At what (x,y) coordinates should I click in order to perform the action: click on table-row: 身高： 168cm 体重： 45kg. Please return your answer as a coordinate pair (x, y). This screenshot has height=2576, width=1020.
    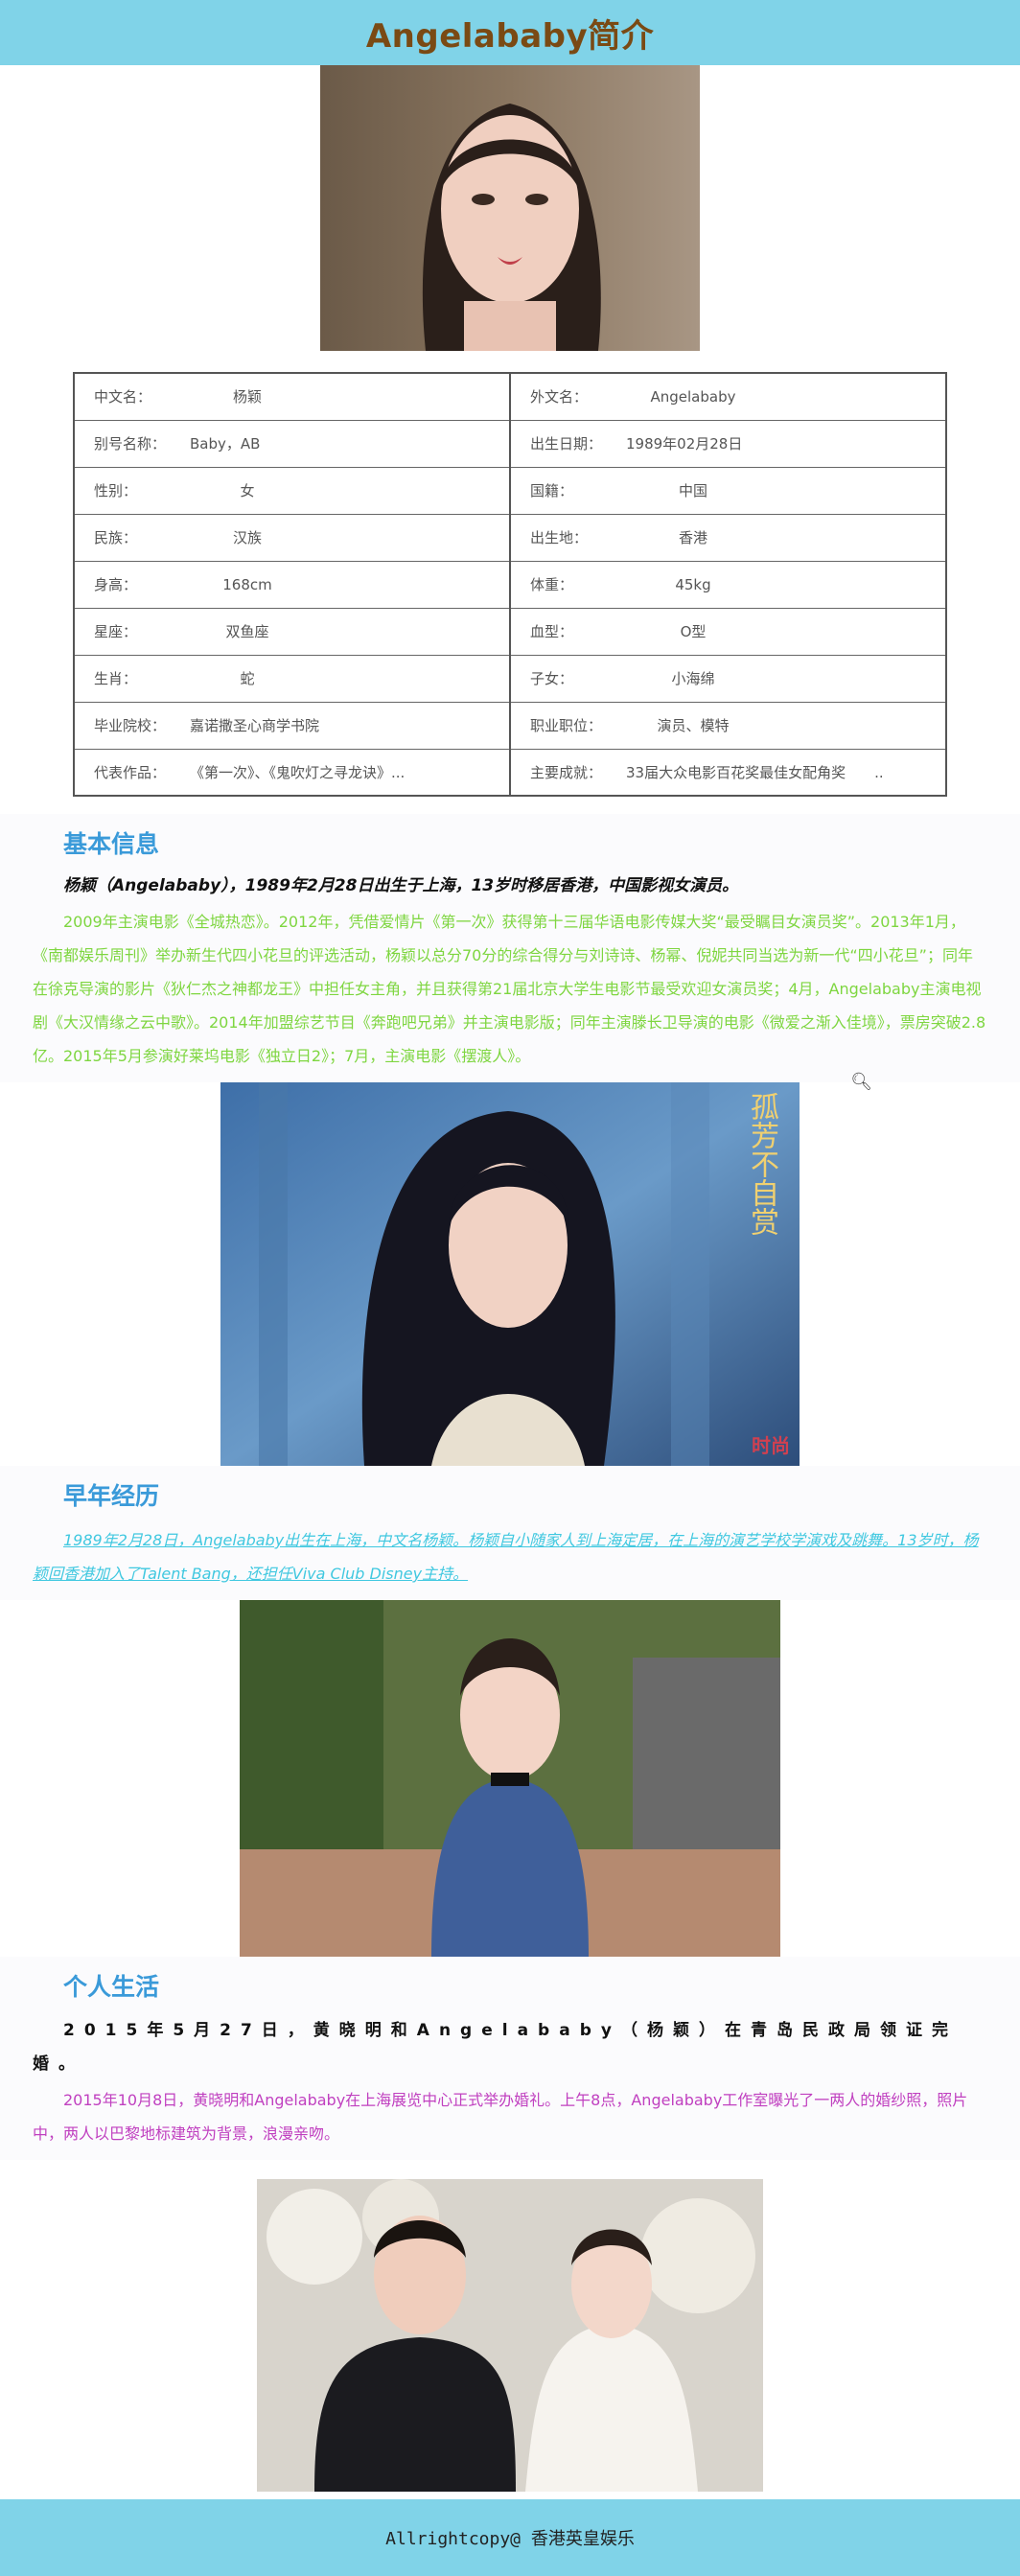
    Looking at the image, I should click on (510, 585).